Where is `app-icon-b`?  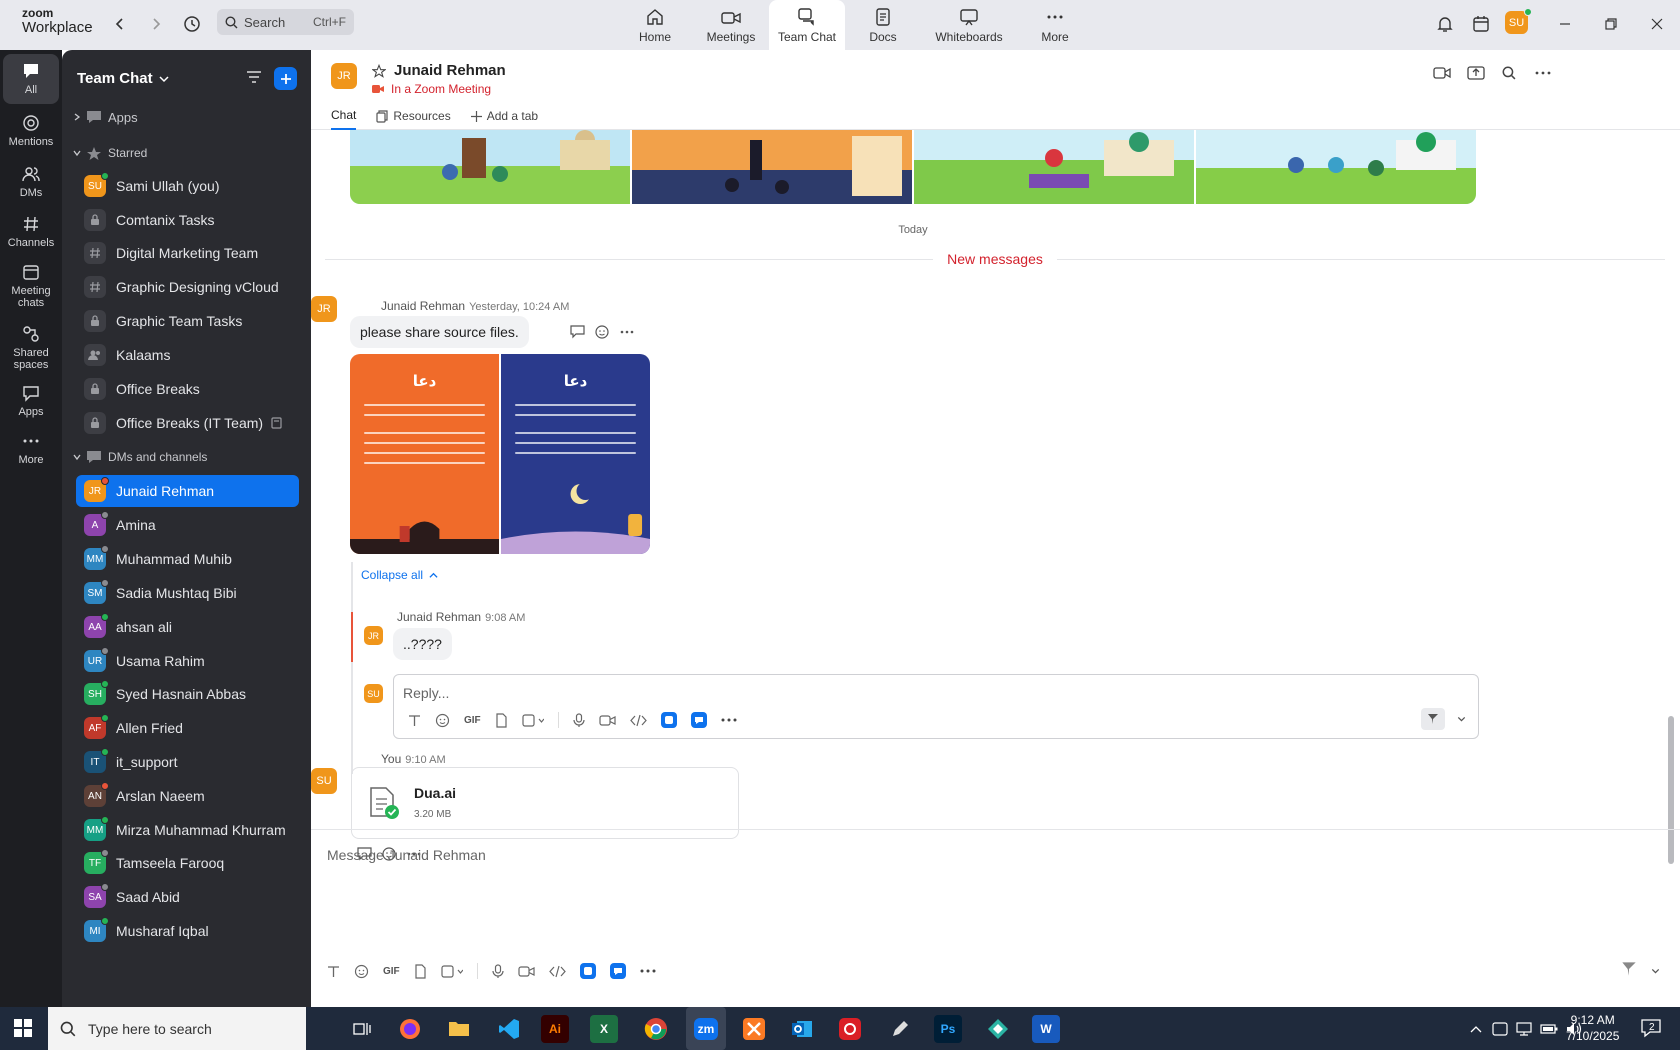 app-icon-b is located at coordinates (698, 720).